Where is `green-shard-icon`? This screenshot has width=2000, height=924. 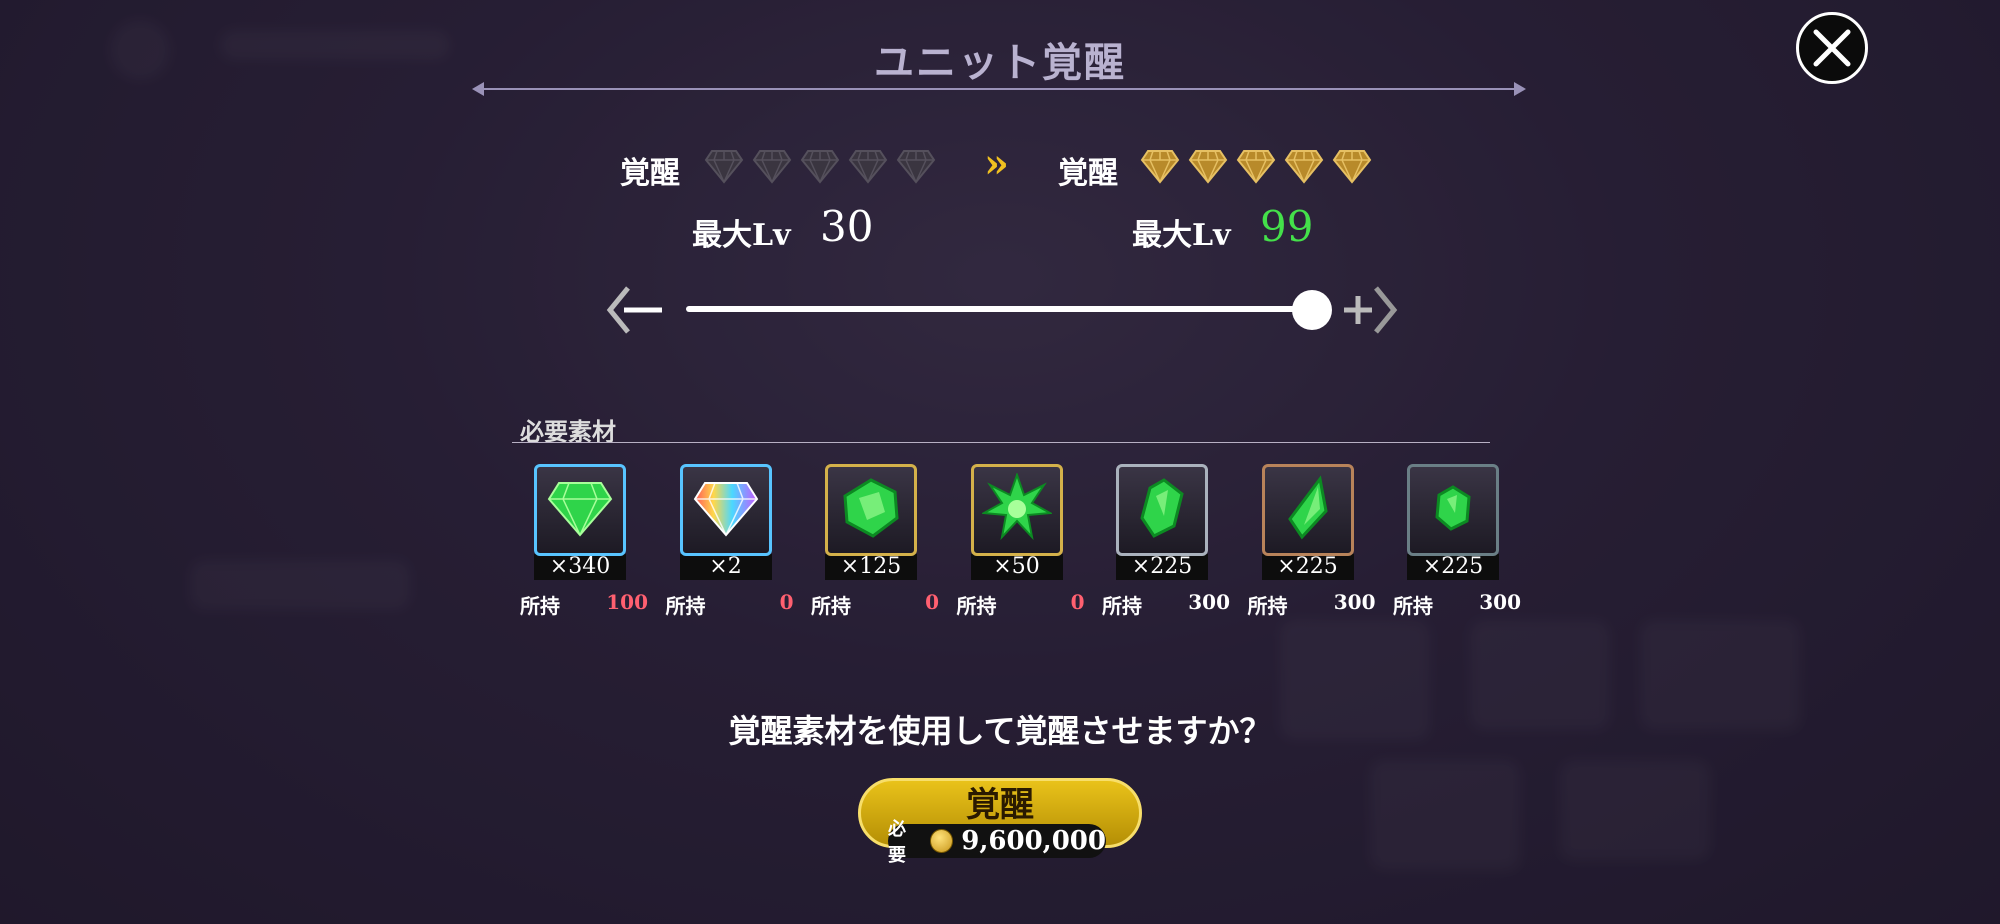 green-shard-icon is located at coordinates (1162, 510).